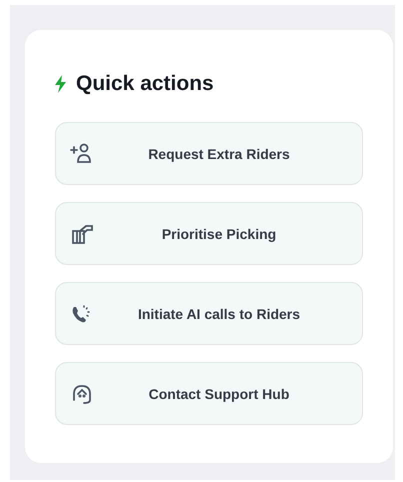  I want to click on add-person-icon, so click(82, 154).